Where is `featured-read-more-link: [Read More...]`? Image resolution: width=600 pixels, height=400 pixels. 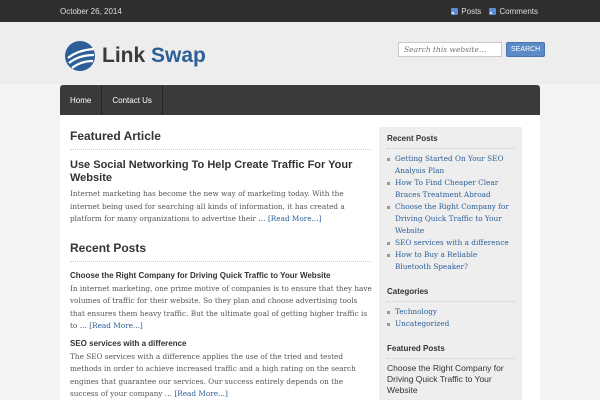
featured-read-more-link: [Read More...] is located at coordinates (294, 218).